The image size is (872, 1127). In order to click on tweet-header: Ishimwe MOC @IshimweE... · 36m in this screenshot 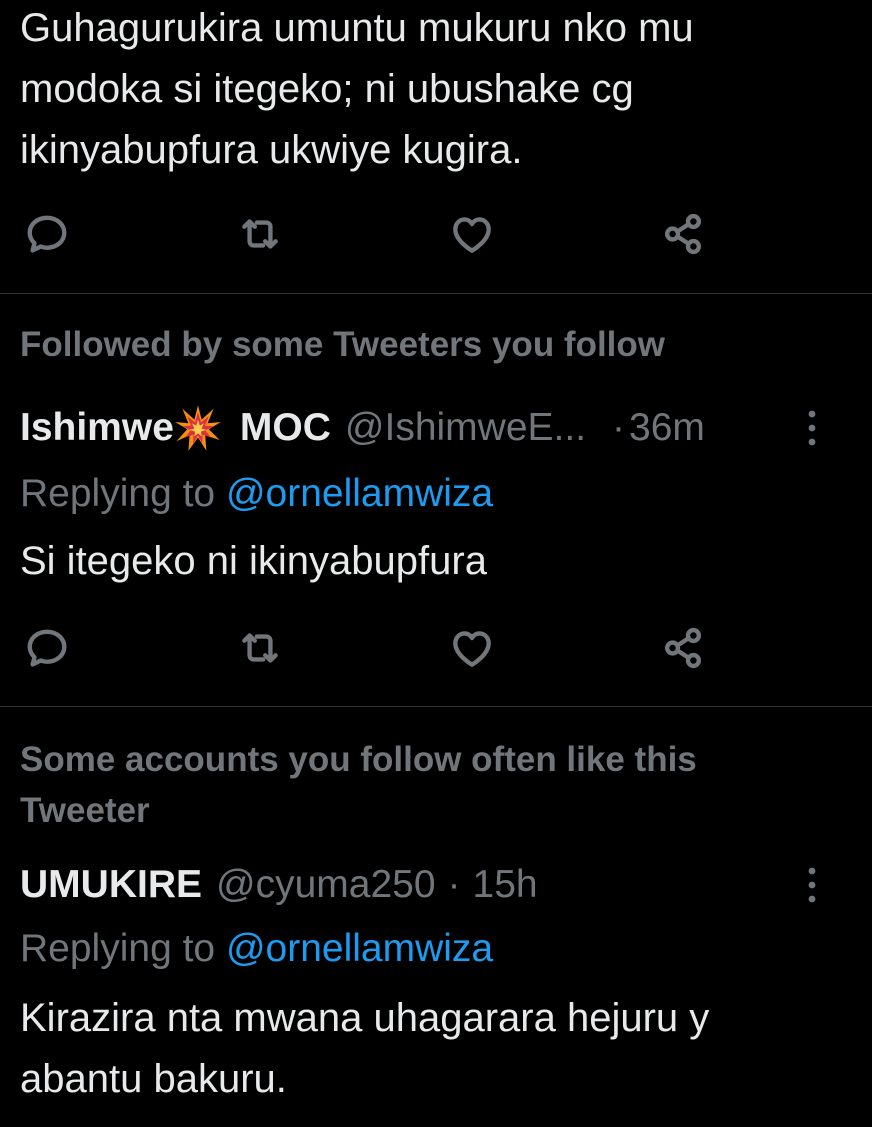, I will do `click(362, 428)`.